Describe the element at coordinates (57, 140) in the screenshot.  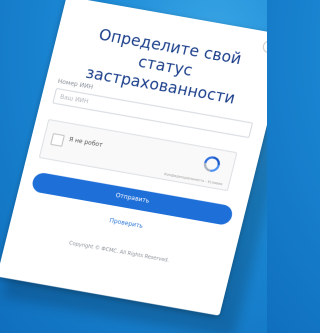
I see `captcha-checkbox` at that location.